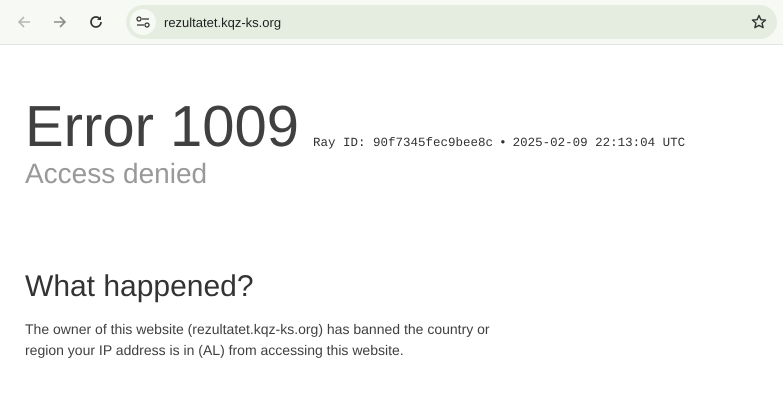  I want to click on address-bar: rezultatet.kqz-ks.org, so click(451, 22).